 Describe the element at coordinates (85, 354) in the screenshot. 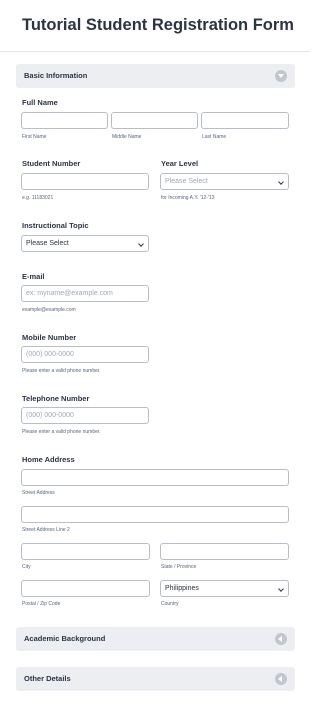

I see `mobile-number-input: (000) 000-0000` at that location.